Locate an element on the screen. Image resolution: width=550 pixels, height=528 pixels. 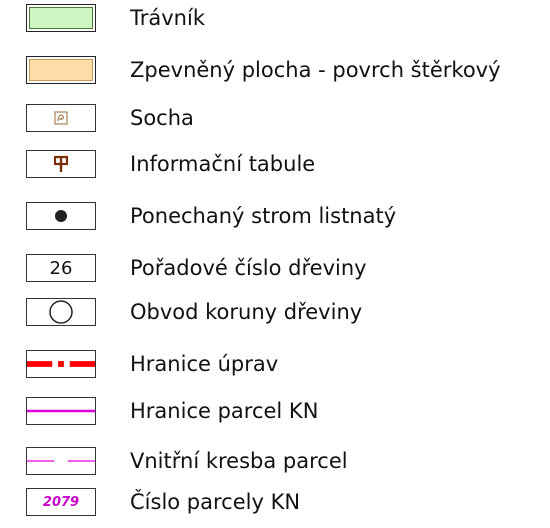
info-board-swatch is located at coordinates (61, 164).